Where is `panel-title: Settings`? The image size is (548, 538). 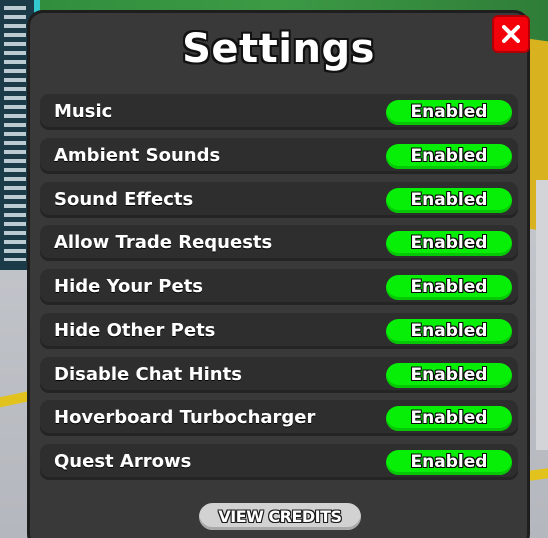 panel-title: Settings is located at coordinates (278, 49).